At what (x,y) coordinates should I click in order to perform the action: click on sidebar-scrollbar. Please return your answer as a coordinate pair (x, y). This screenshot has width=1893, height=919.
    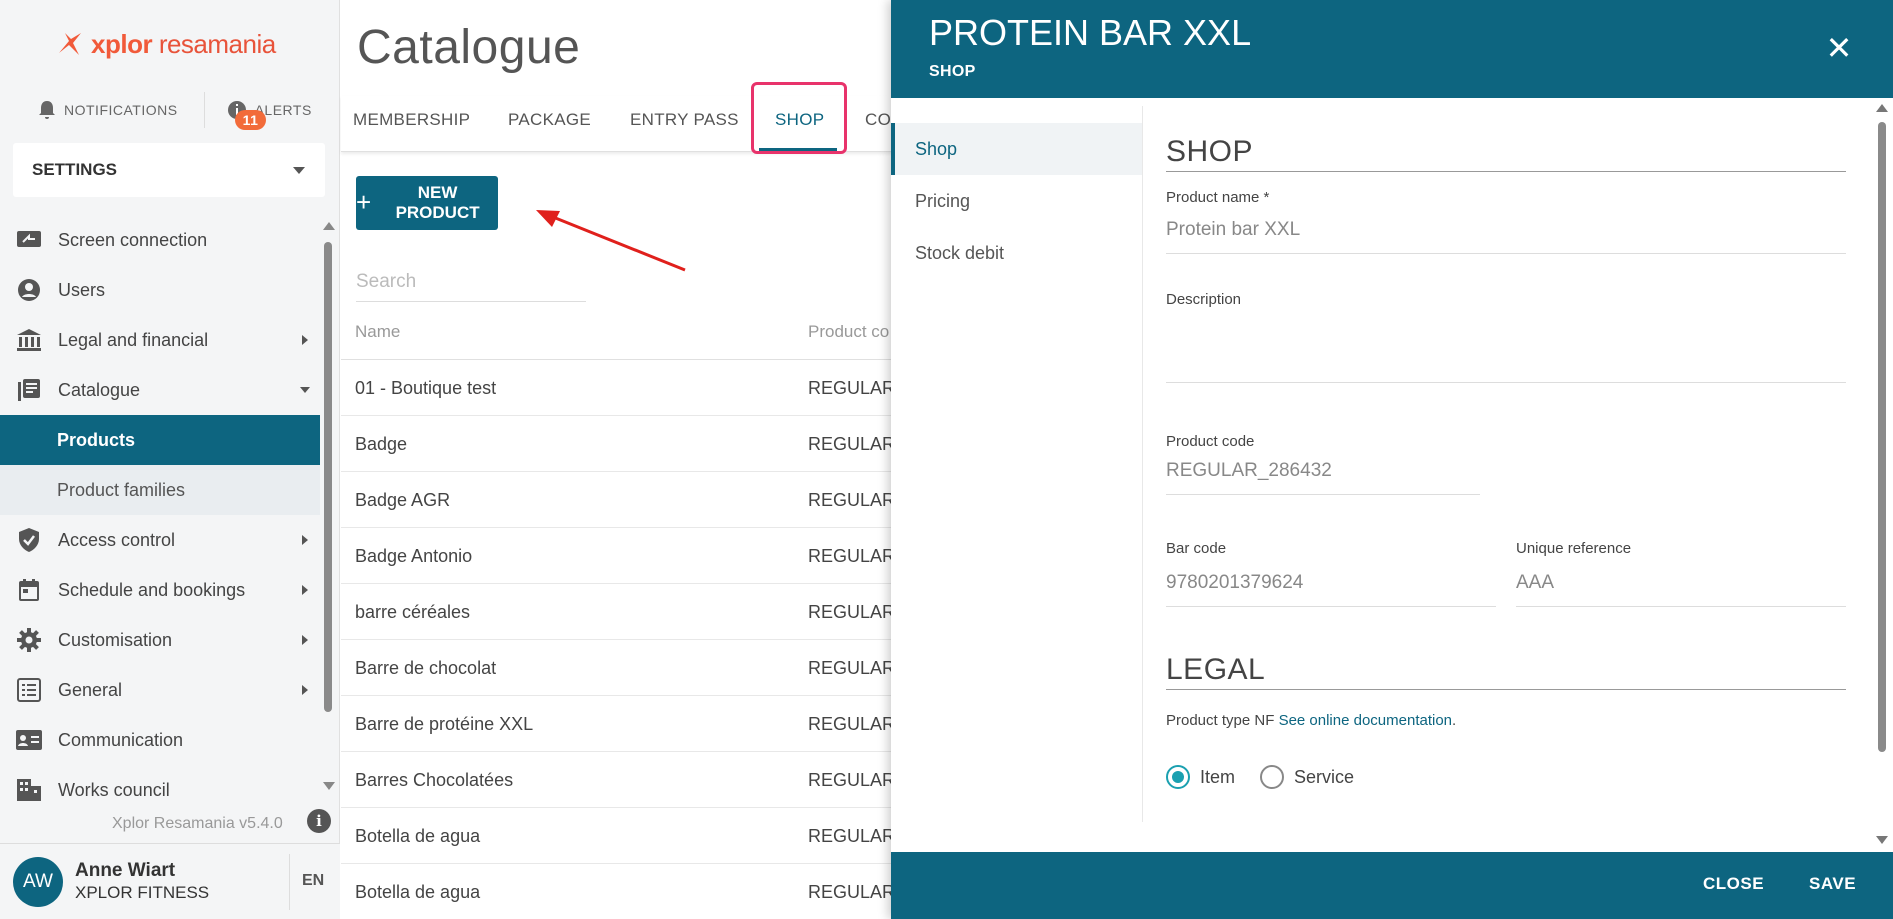
    Looking at the image, I should click on (329, 506).